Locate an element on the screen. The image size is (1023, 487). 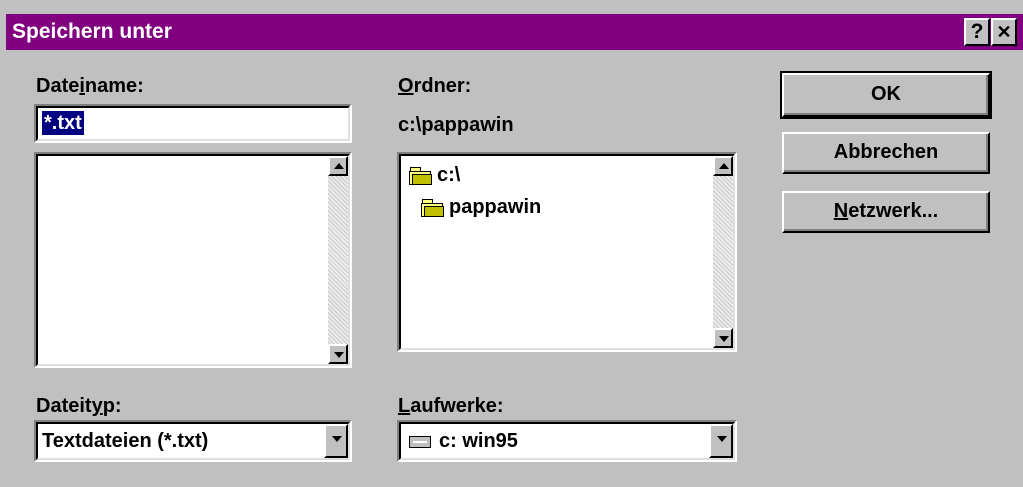
filetype-label: Dateityp: is located at coordinates (79, 406).